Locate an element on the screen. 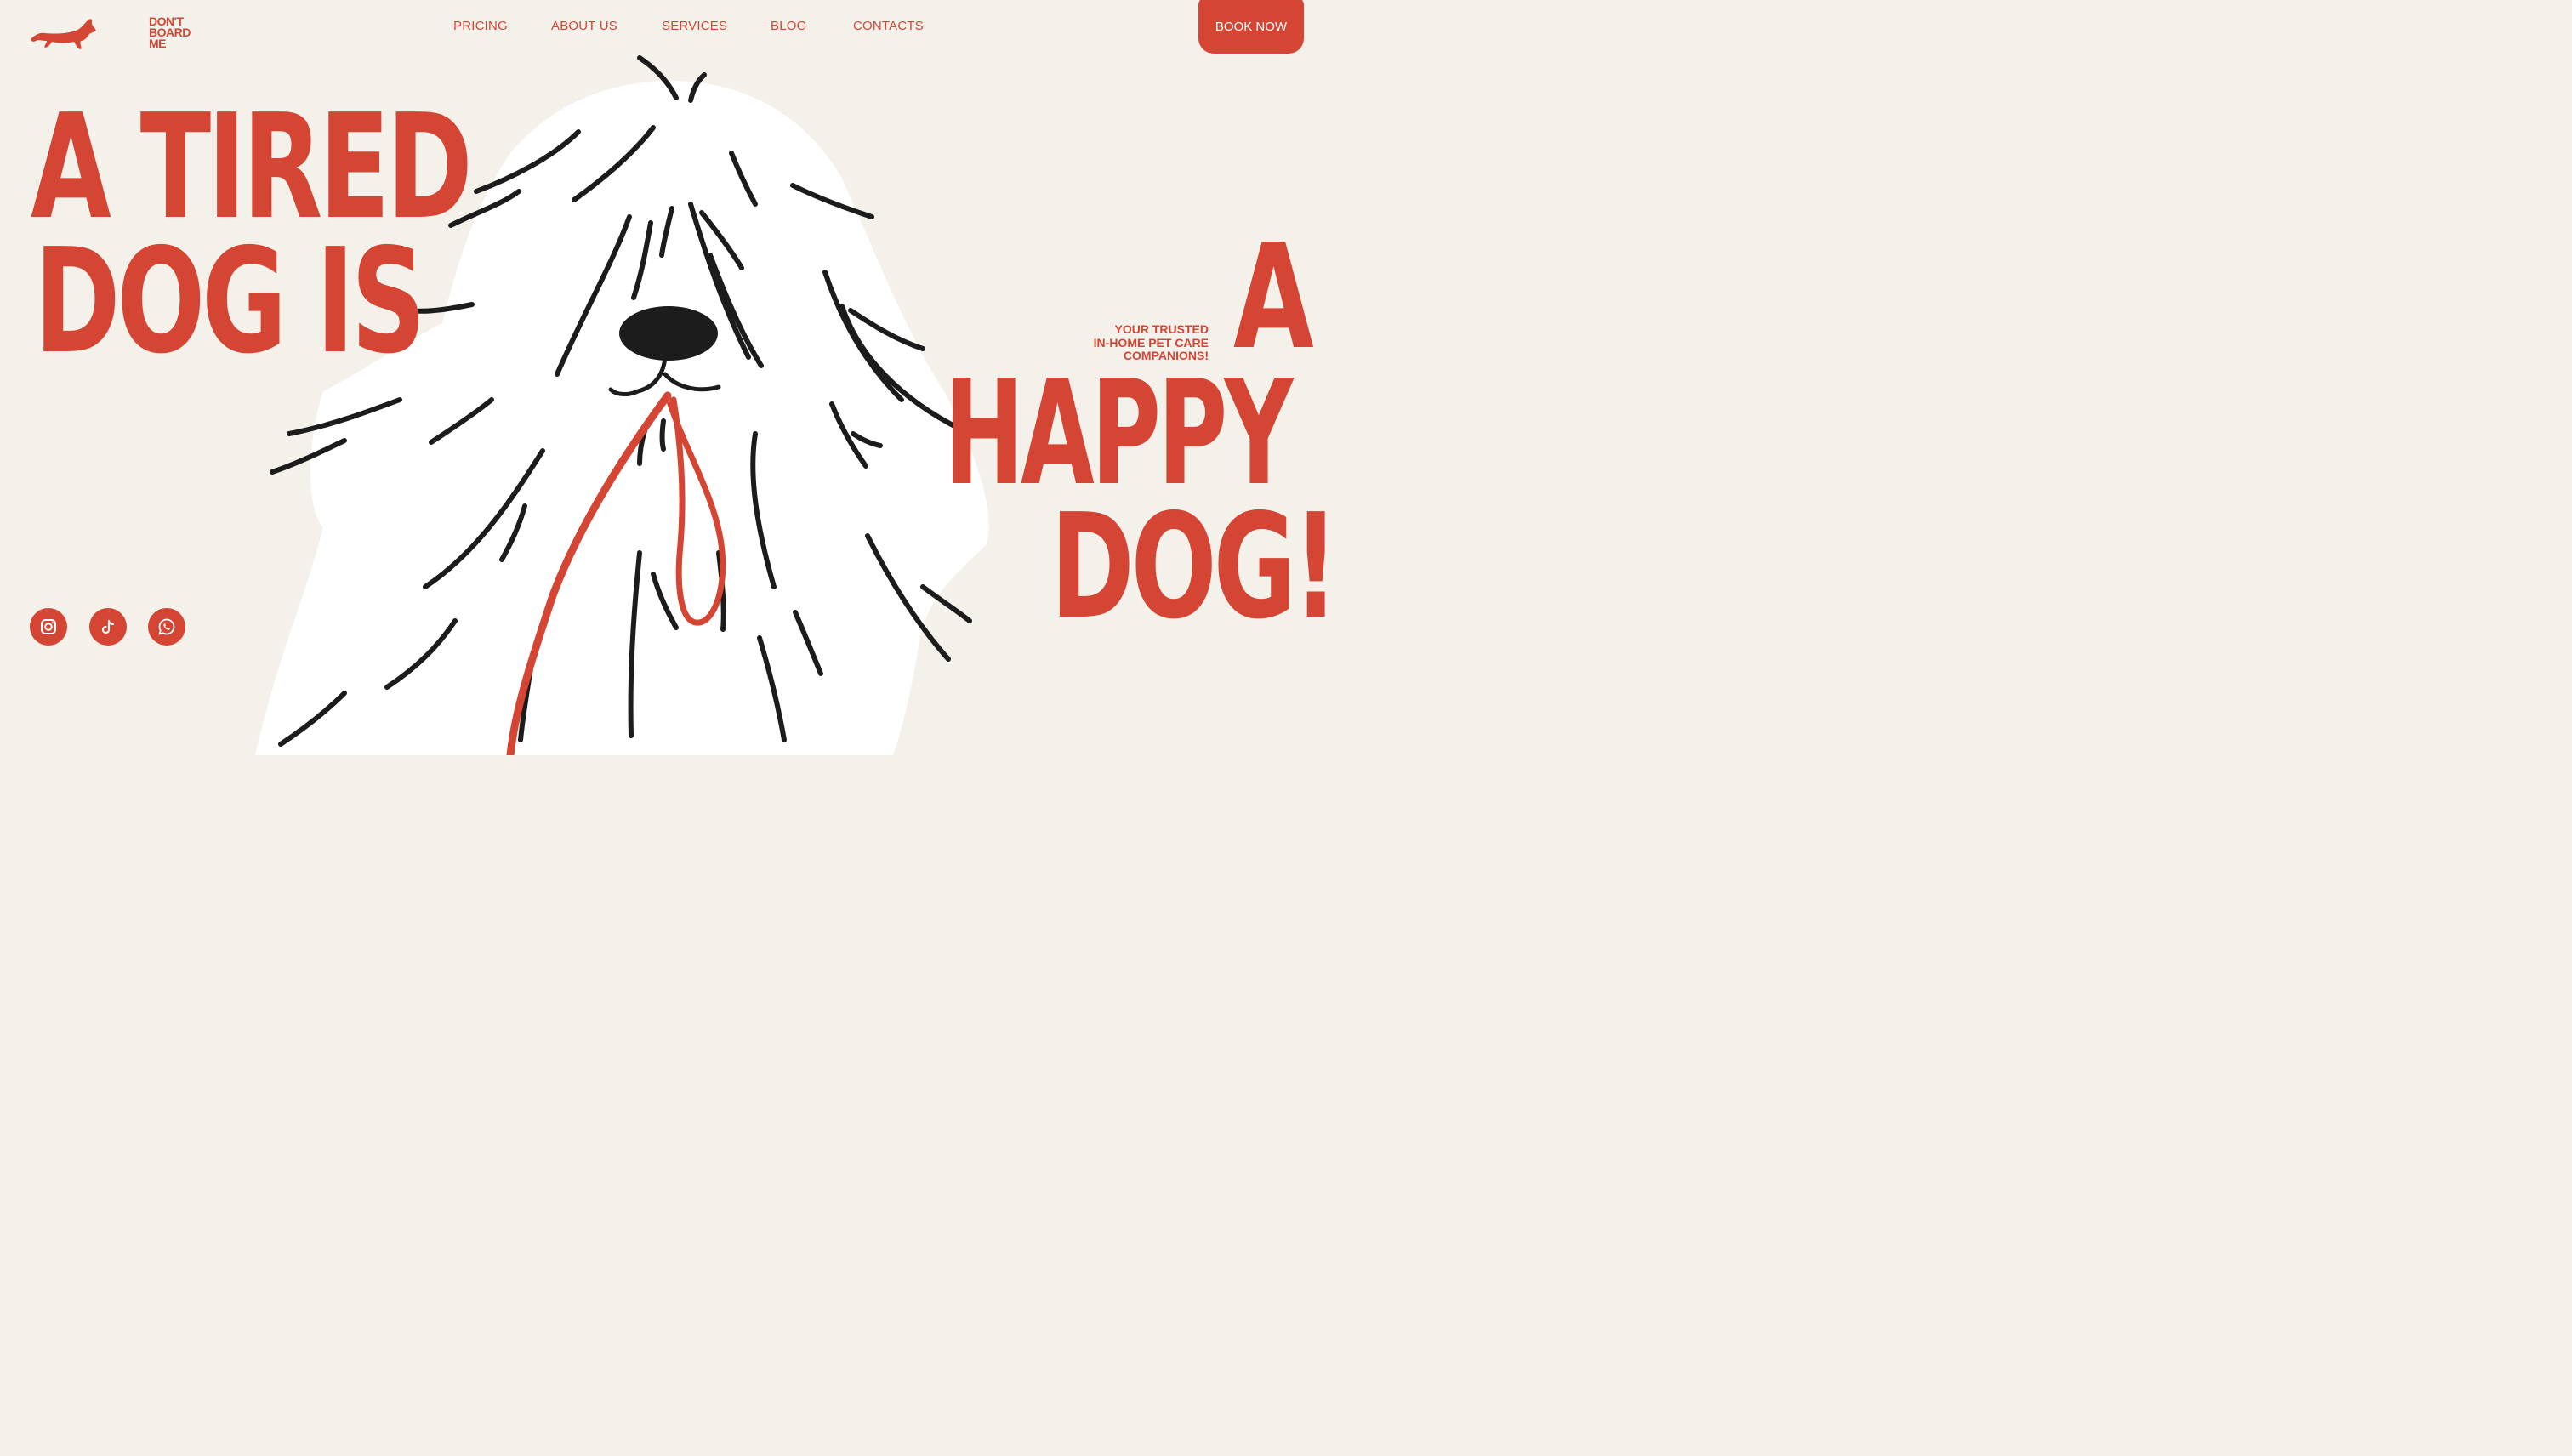  nav-about-us: ABOUT US is located at coordinates (584, 26).